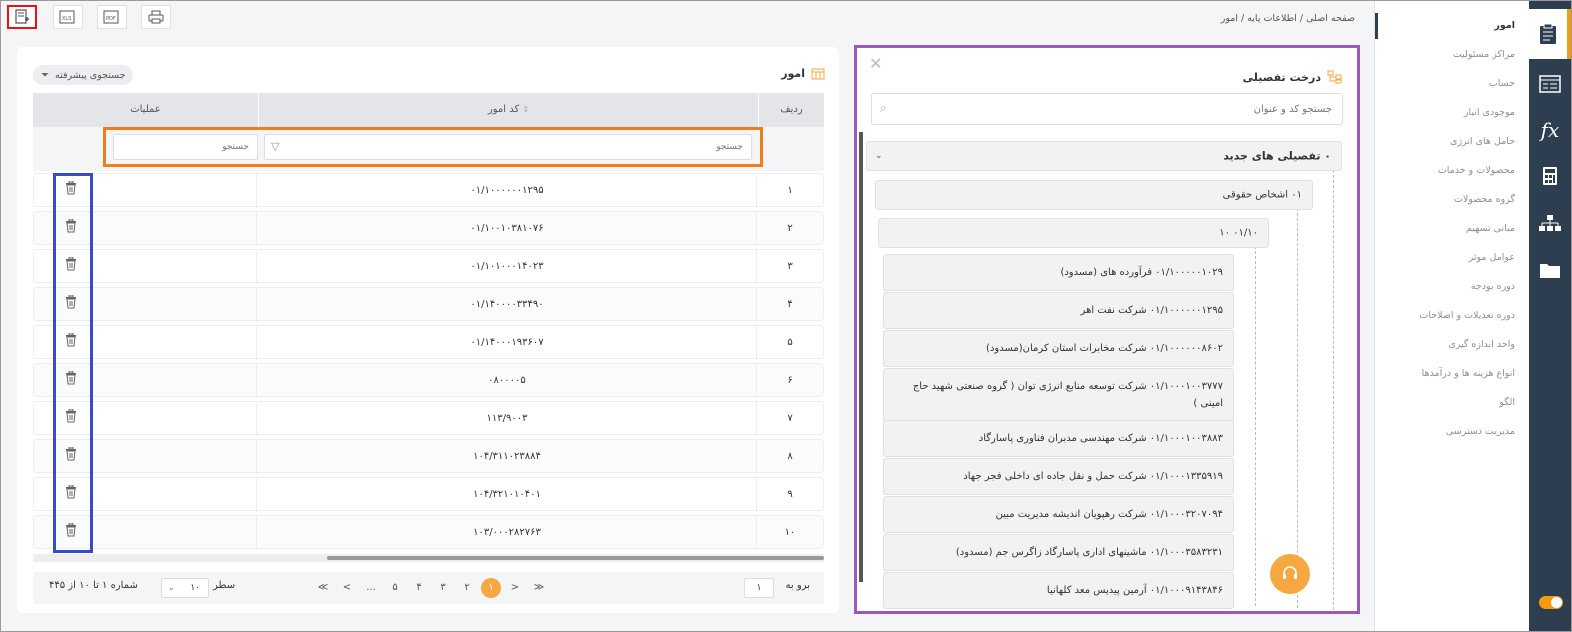  I want to click on export-pdf-button: PDF, so click(112, 17).